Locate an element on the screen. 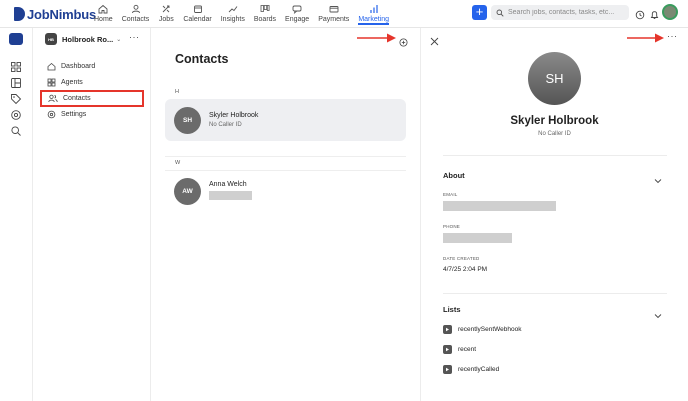  nav-insights: Insights is located at coordinates (233, 13).